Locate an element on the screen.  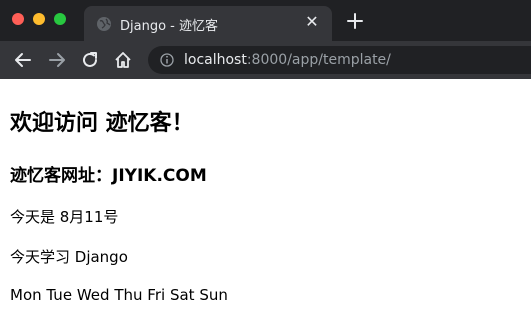
address-bar: localhost:8000/app/template/ is located at coordinates (339, 60).